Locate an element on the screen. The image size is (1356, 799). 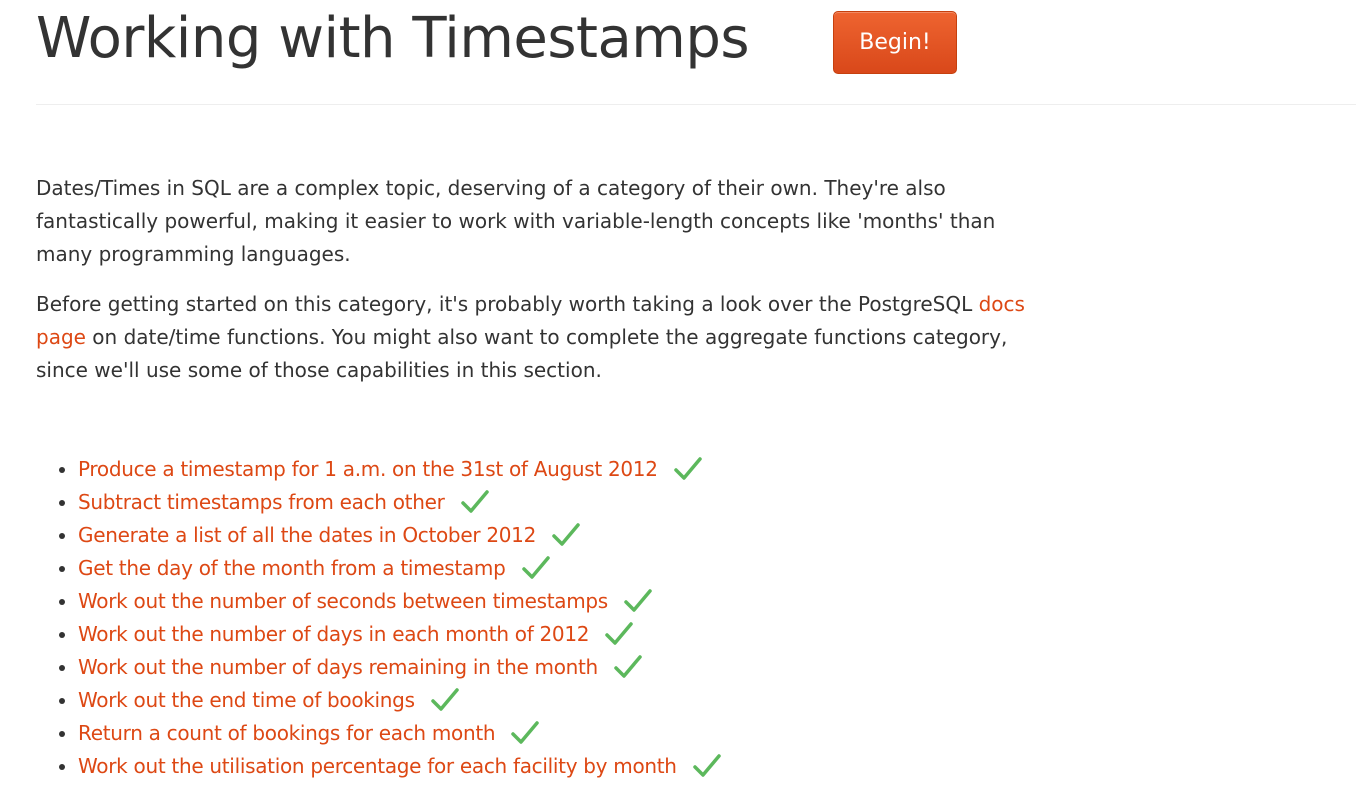
exercise-link: Work out the end time of bookings is located at coordinates (246, 700).